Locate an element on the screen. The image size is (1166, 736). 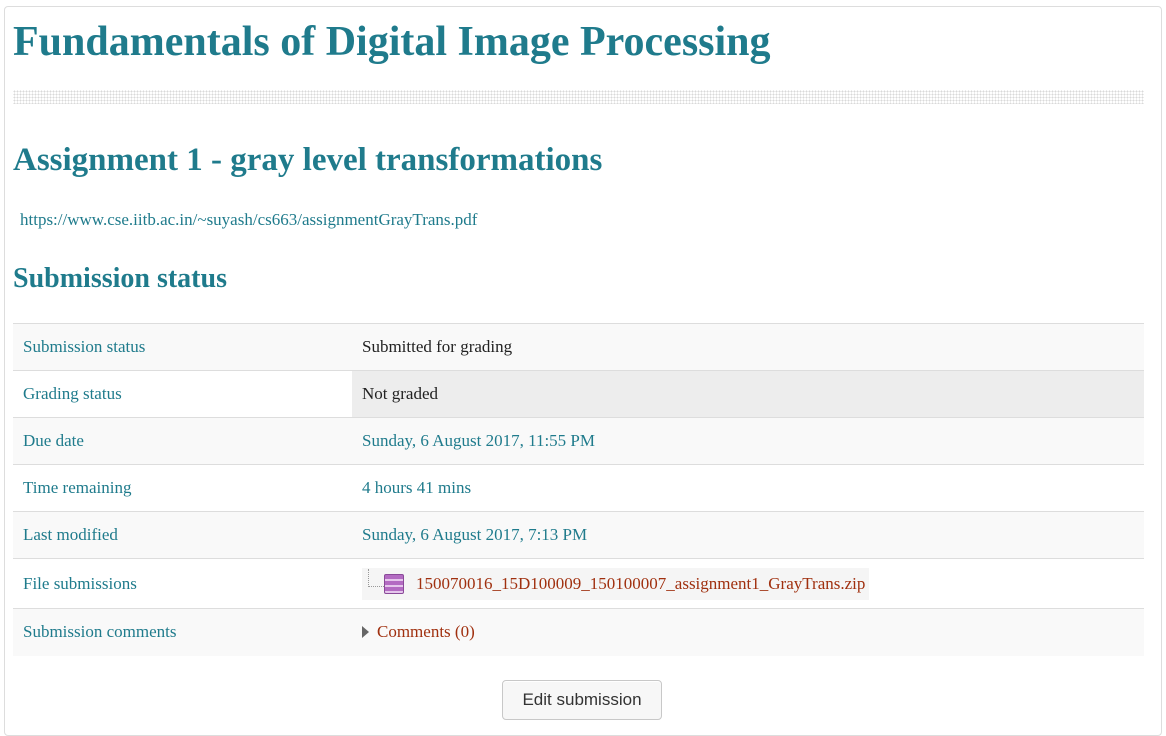
table-row-time-remaining: Time remaining 4 hours 41 mins is located at coordinates (578, 488).